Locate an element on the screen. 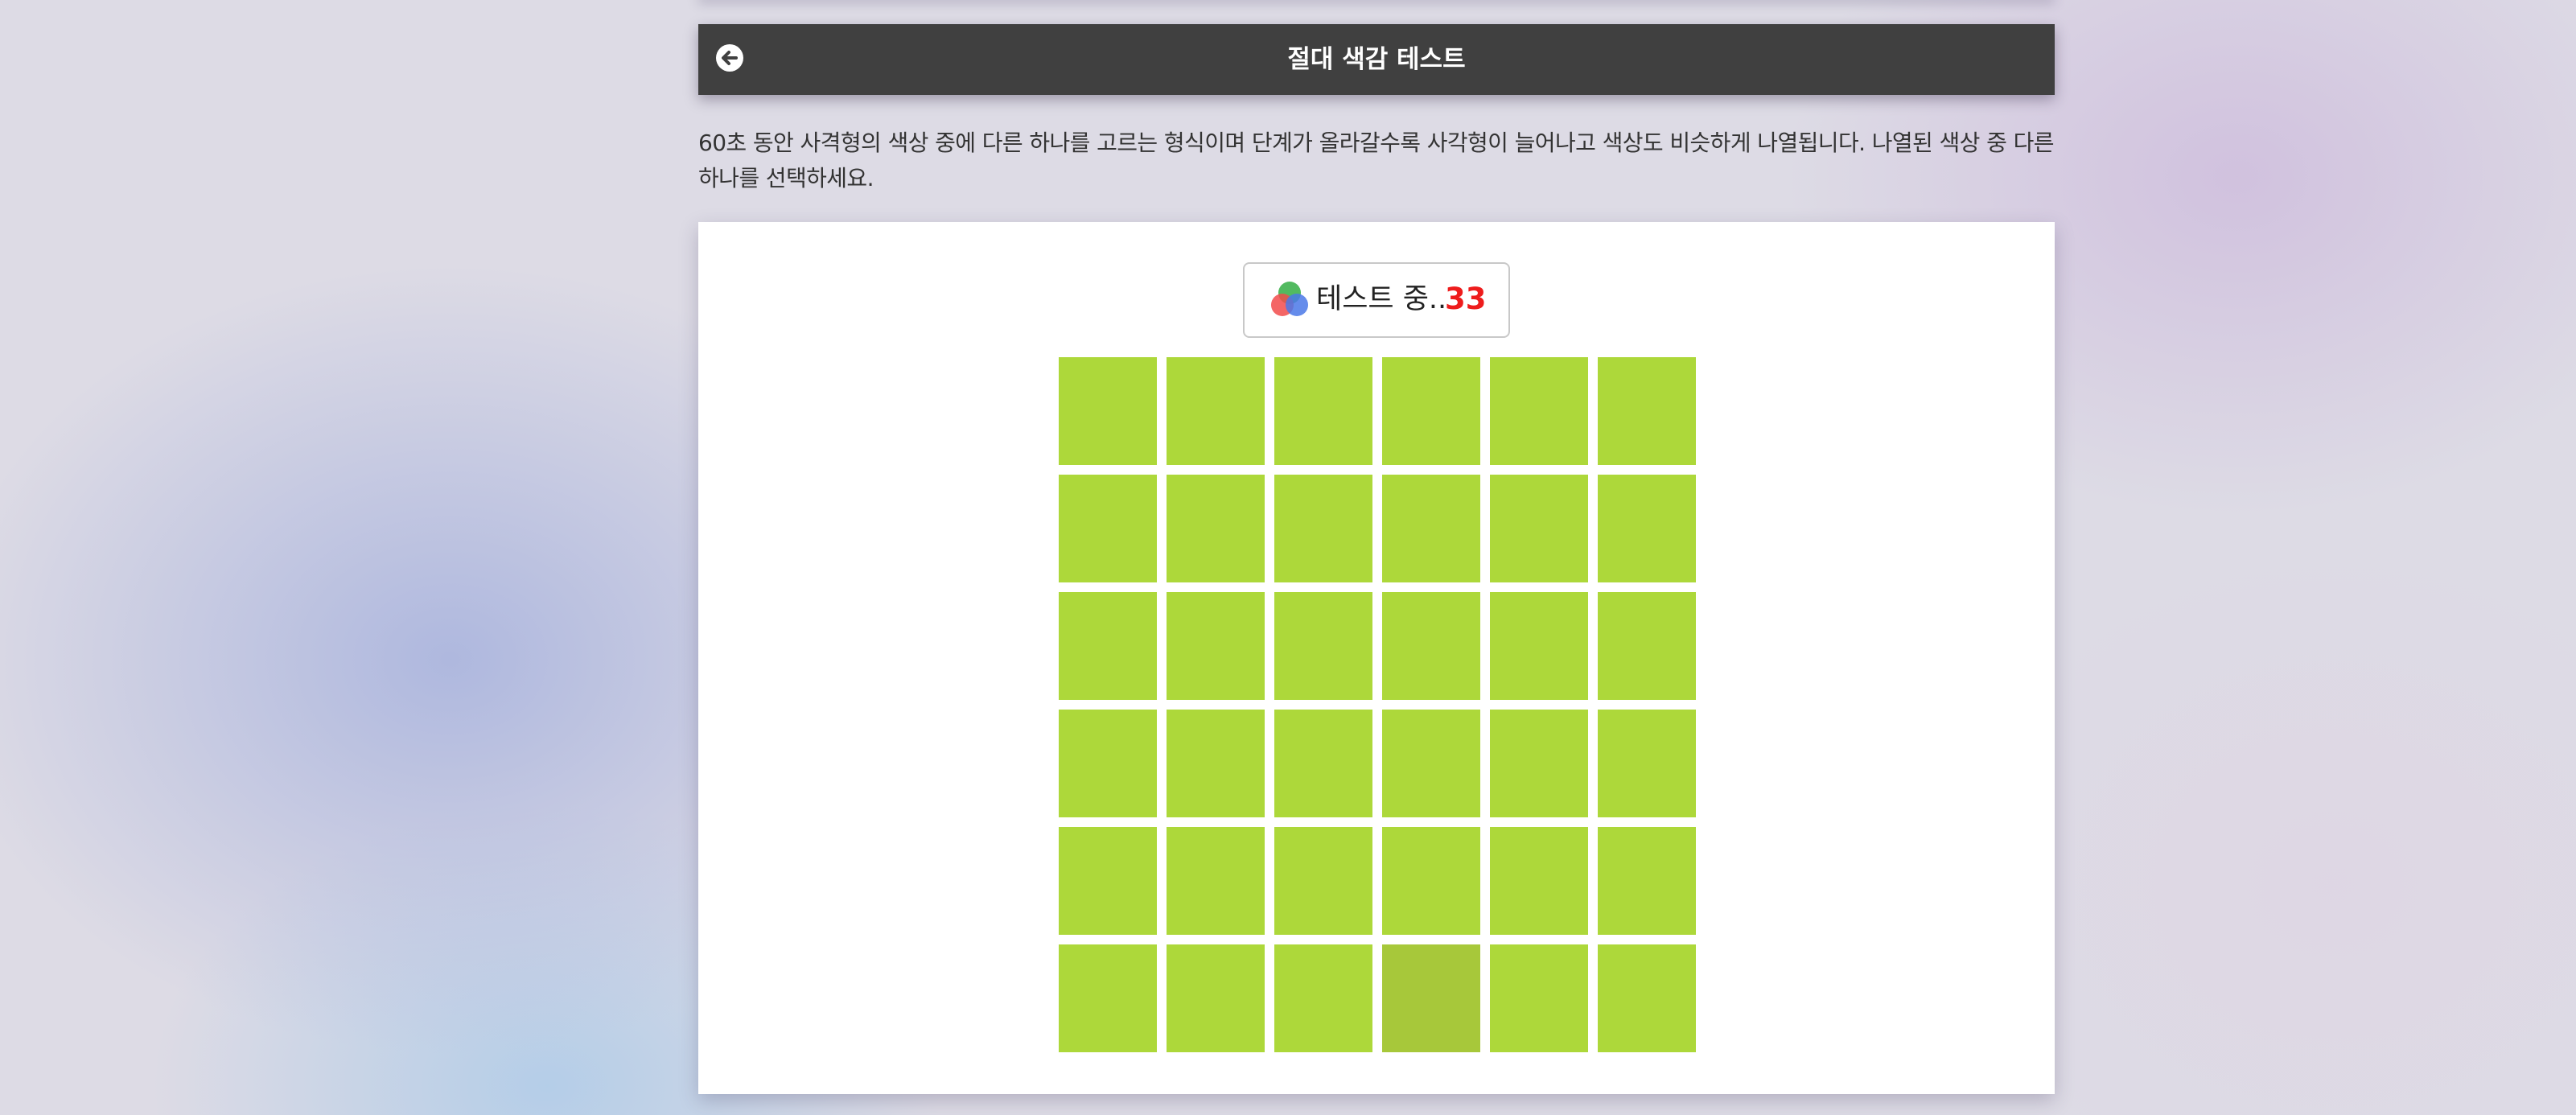  page-title: 절대 색감 테스트 is located at coordinates (1376, 59).